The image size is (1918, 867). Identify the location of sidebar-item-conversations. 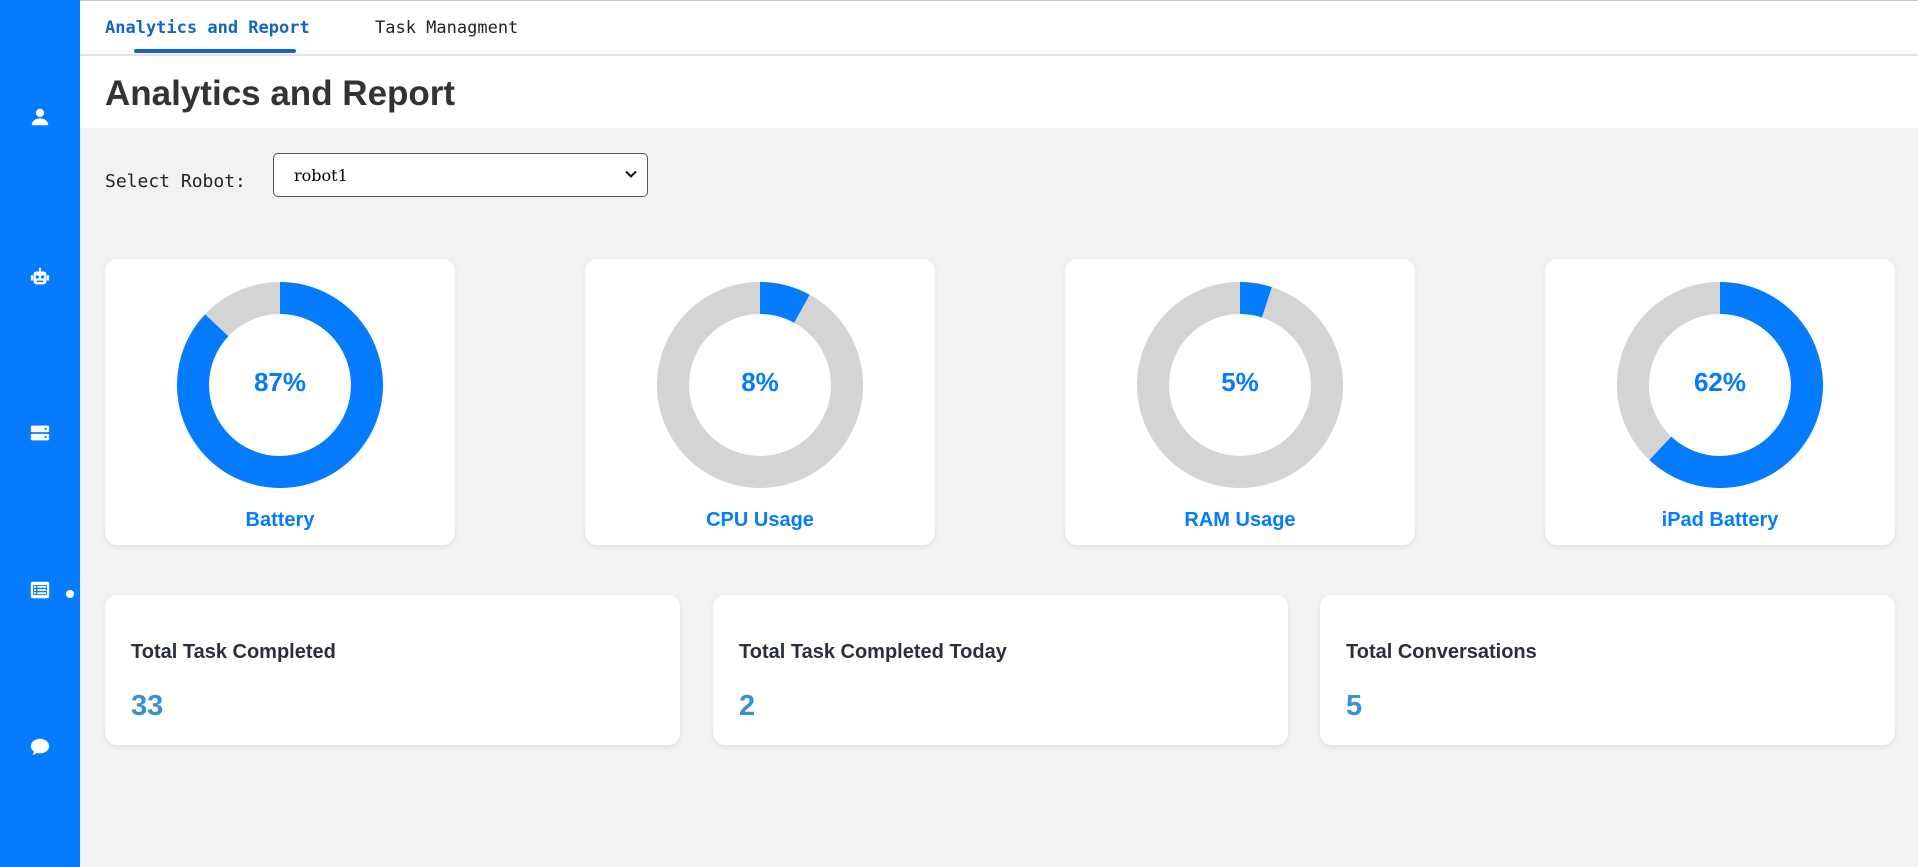
(40, 747).